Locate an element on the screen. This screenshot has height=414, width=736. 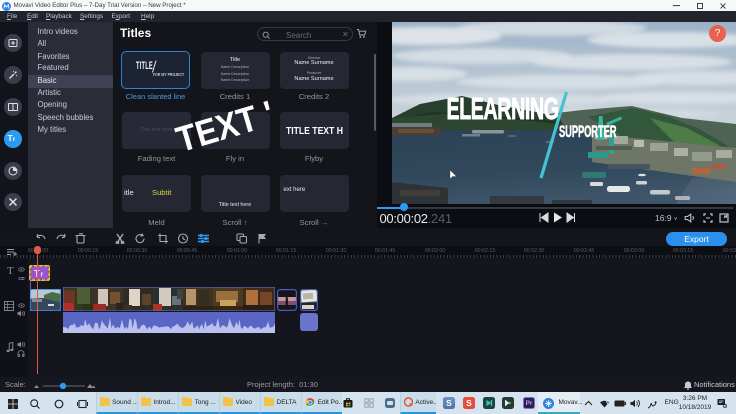
svg-text: ELEARNING is located at coordinates (503, 110).